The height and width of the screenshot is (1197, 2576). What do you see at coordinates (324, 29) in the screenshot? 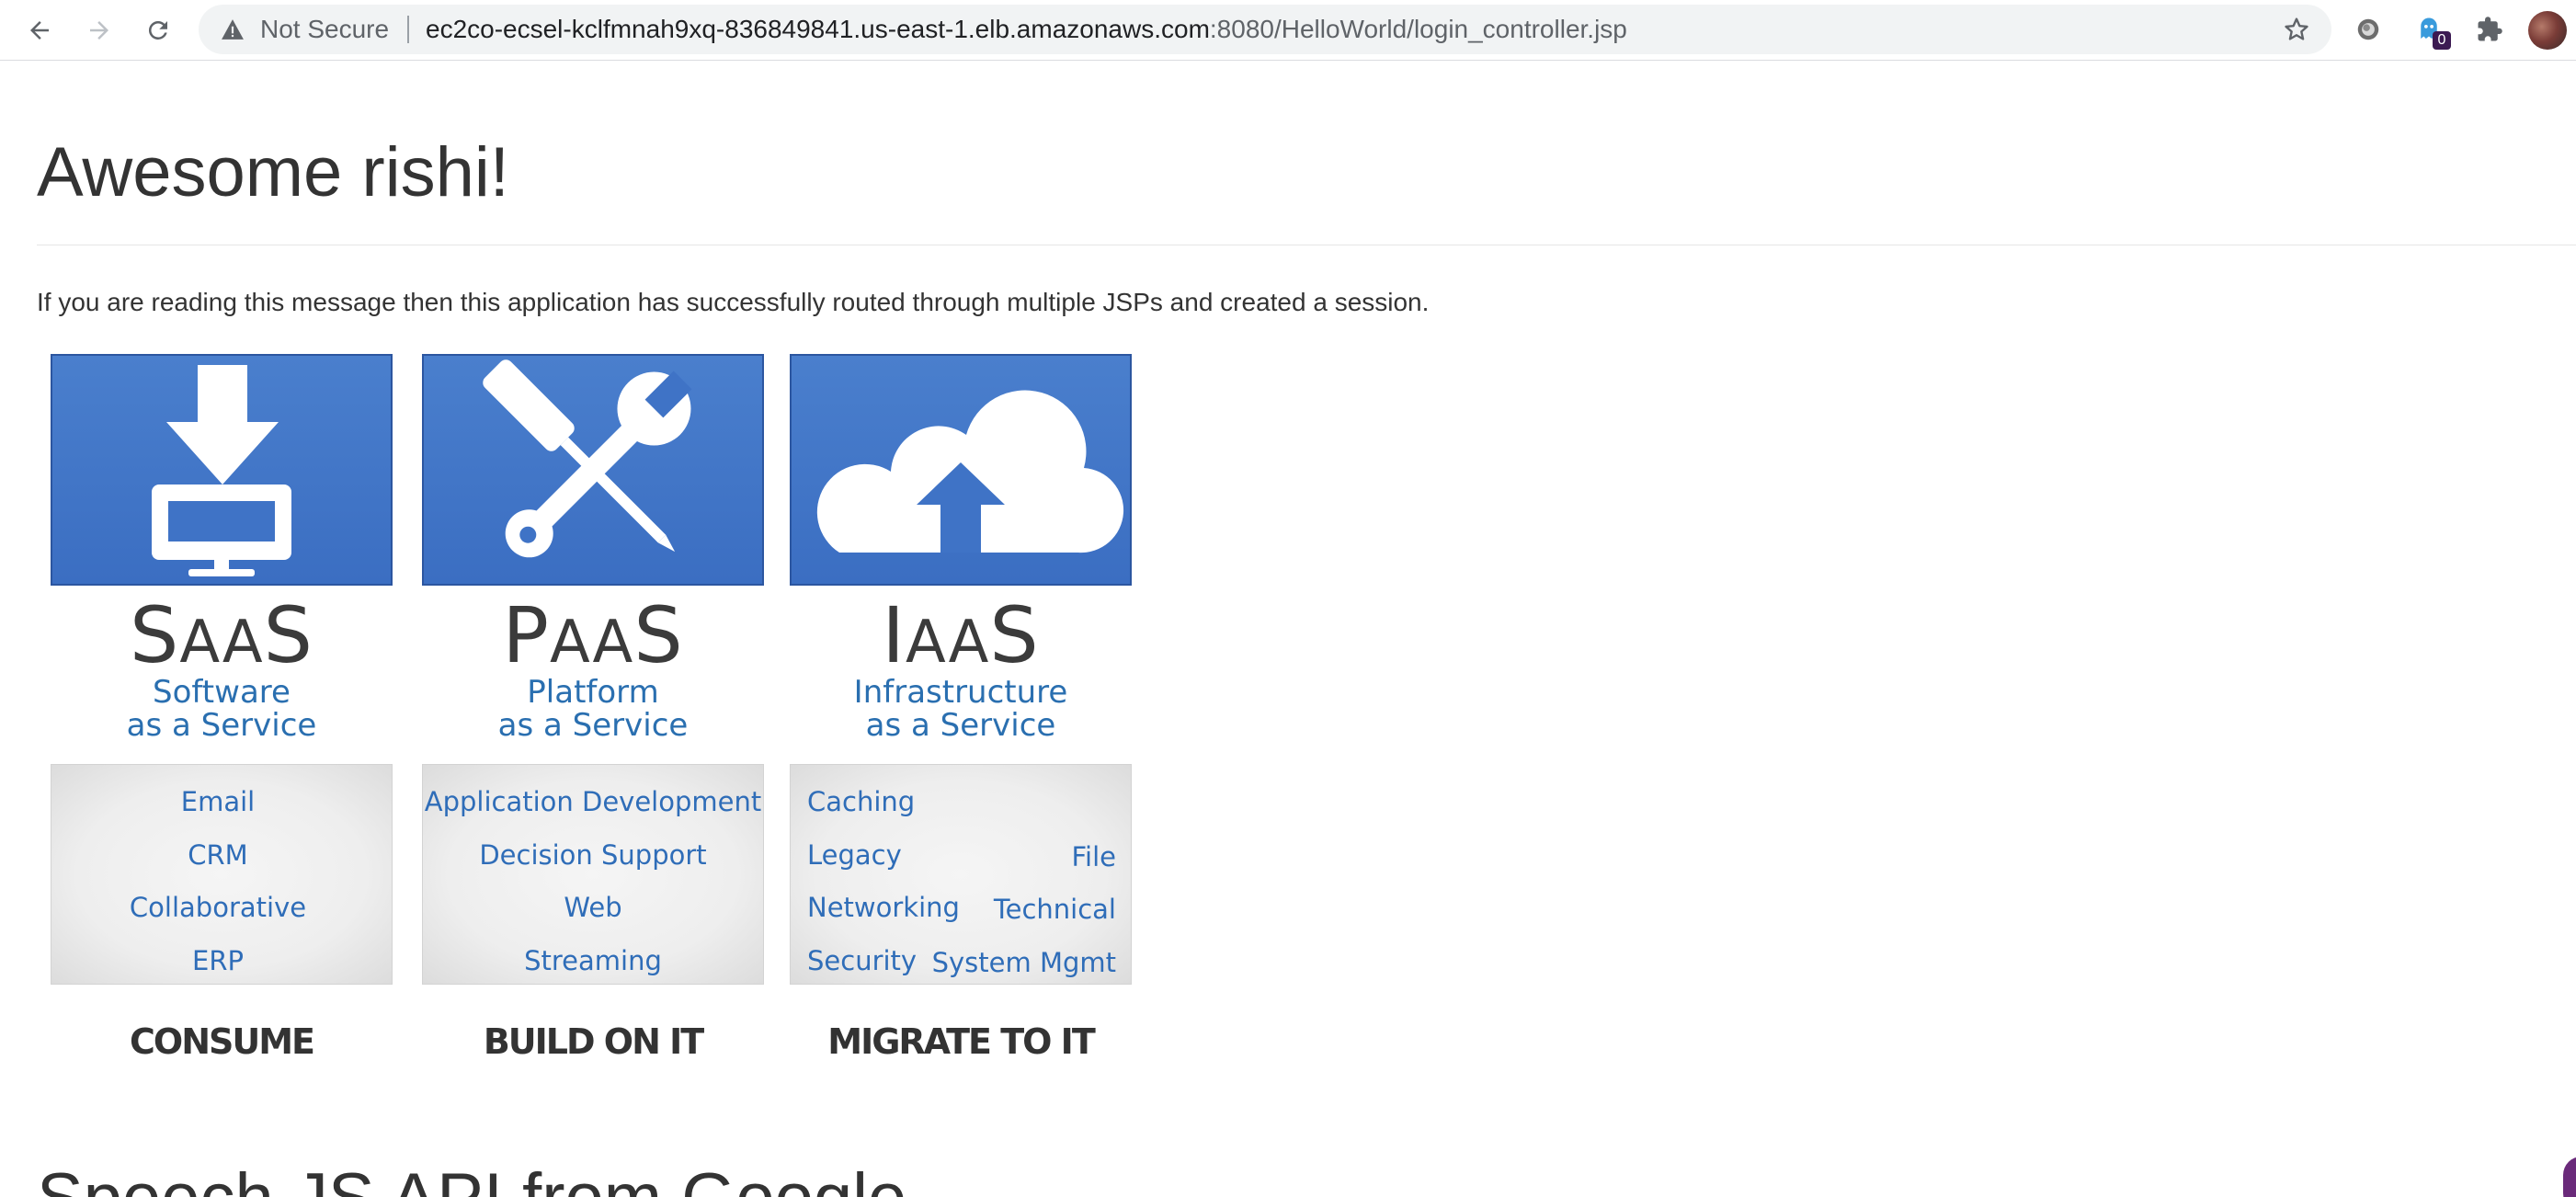
I see `security-status: Not Secure` at bounding box center [324, 29].